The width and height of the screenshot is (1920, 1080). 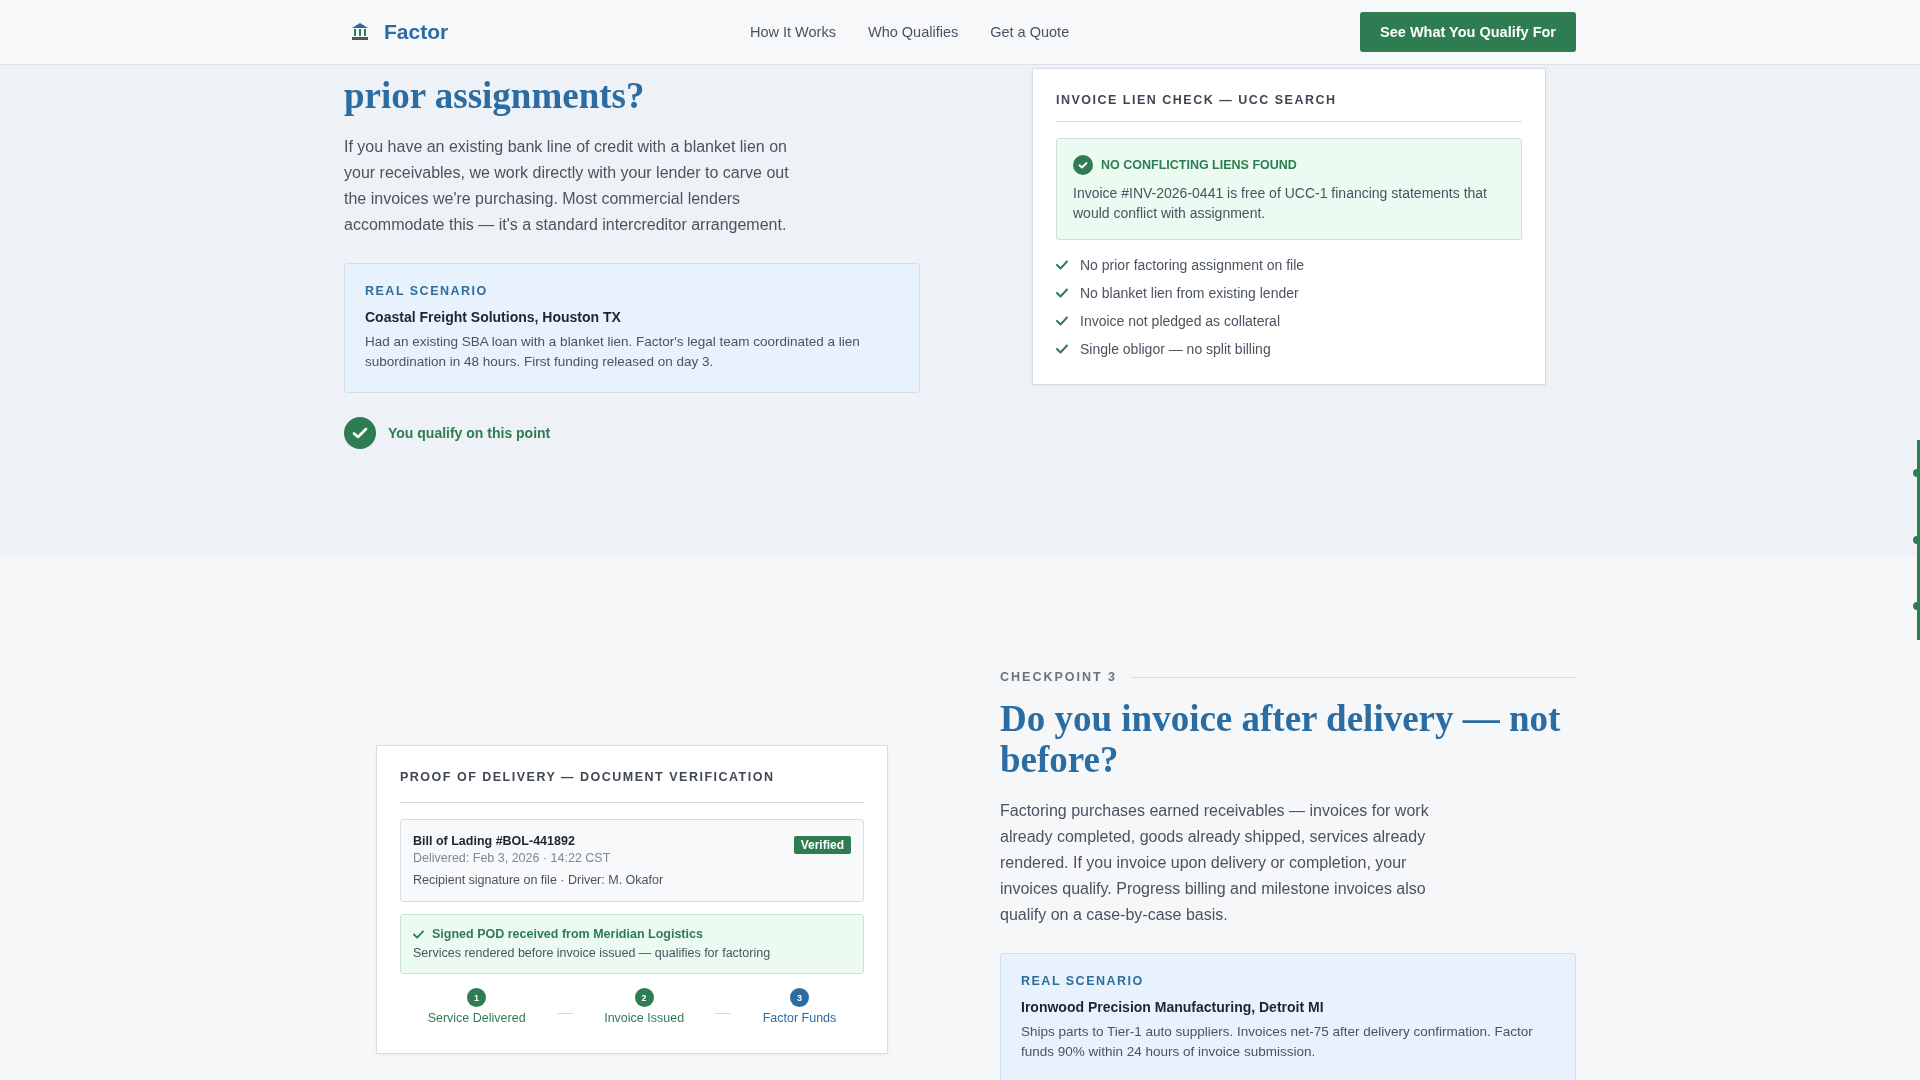 I want to click on result-title: Signed POD received from Meridian Logistics, so click(x=567, y=934).